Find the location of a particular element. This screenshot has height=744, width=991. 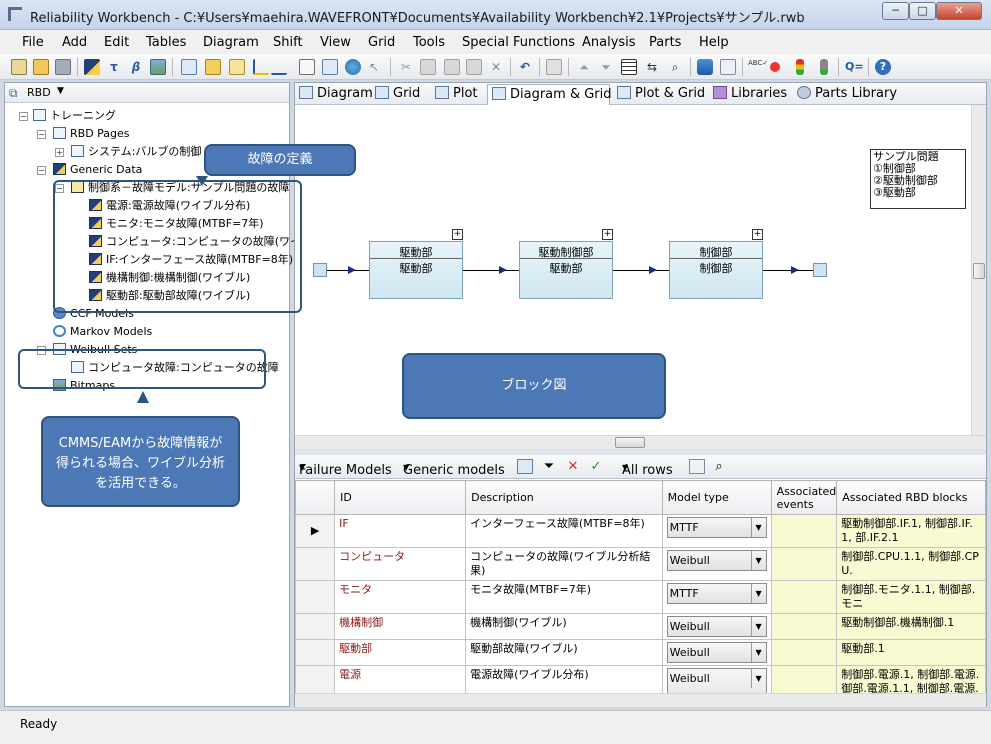

cell-description: コンピュータの故障(ワイブル分析結果) is located at coordinates (564, 564).